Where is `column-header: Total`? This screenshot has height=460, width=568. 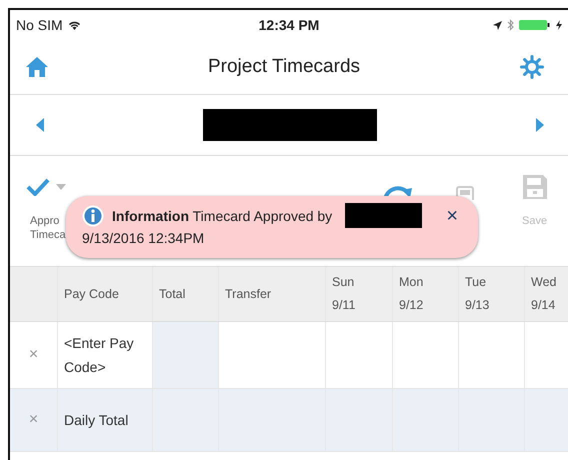 column-header: Total is located at coordinates (172, 294).